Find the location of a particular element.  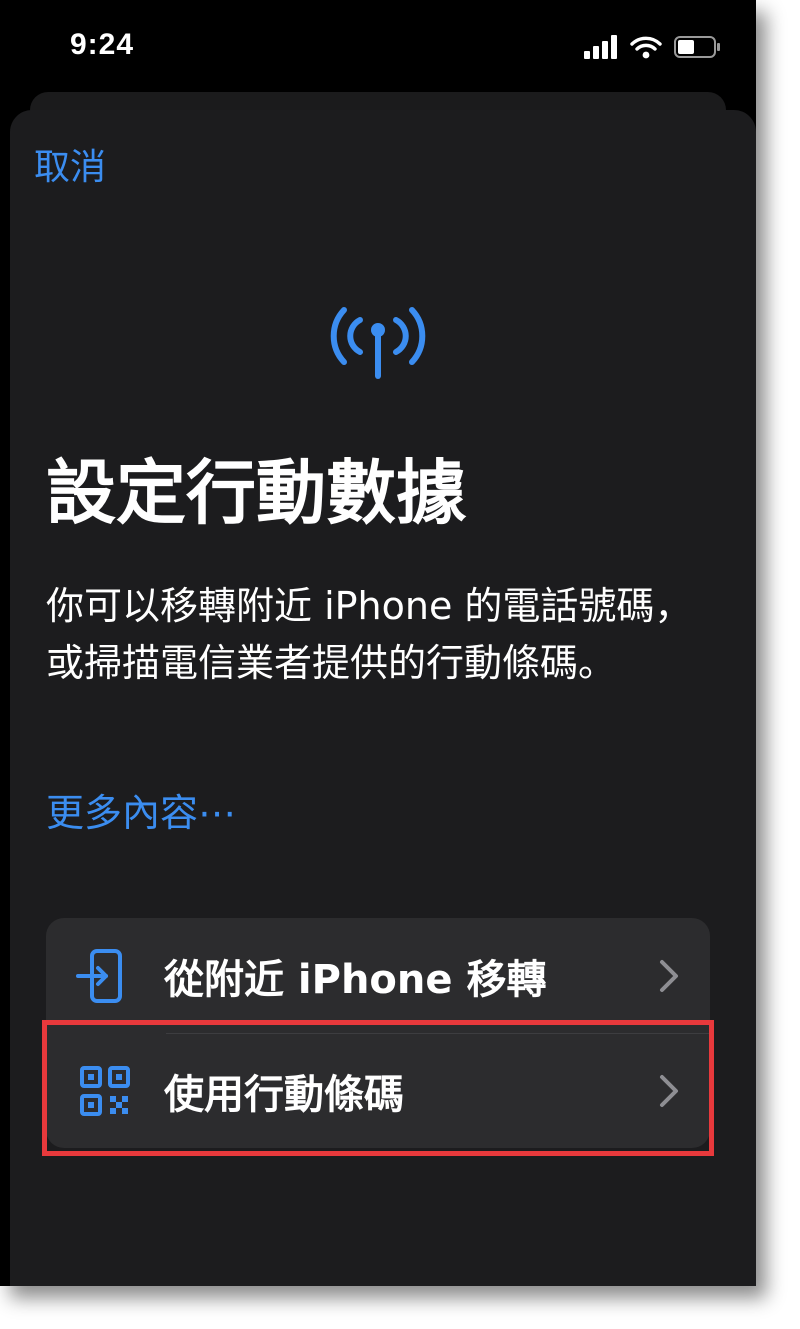

cellular-signal-icon is located at coordinates (600, 47).